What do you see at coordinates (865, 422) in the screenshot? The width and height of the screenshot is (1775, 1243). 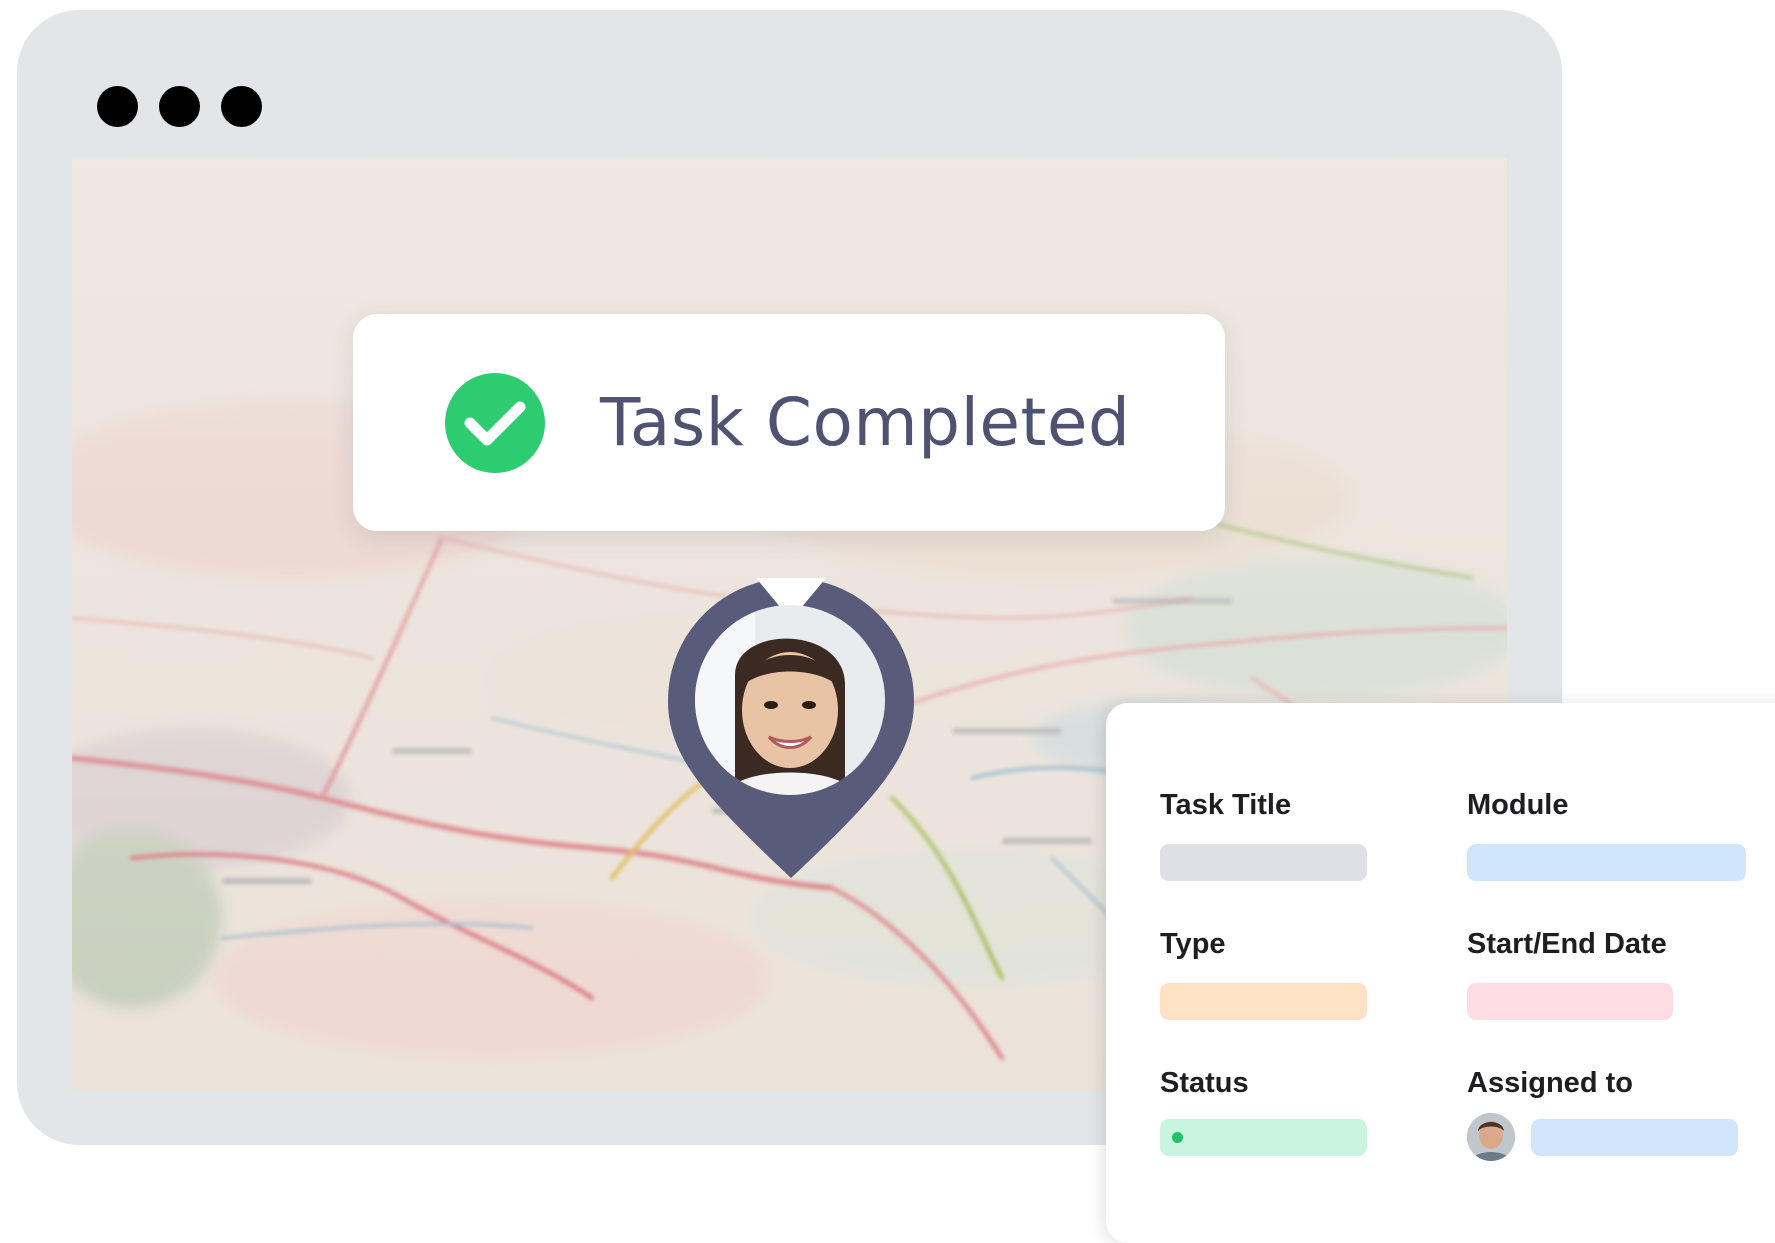 I see `toast-message: Task Completed` at bounding box center [865, 422].